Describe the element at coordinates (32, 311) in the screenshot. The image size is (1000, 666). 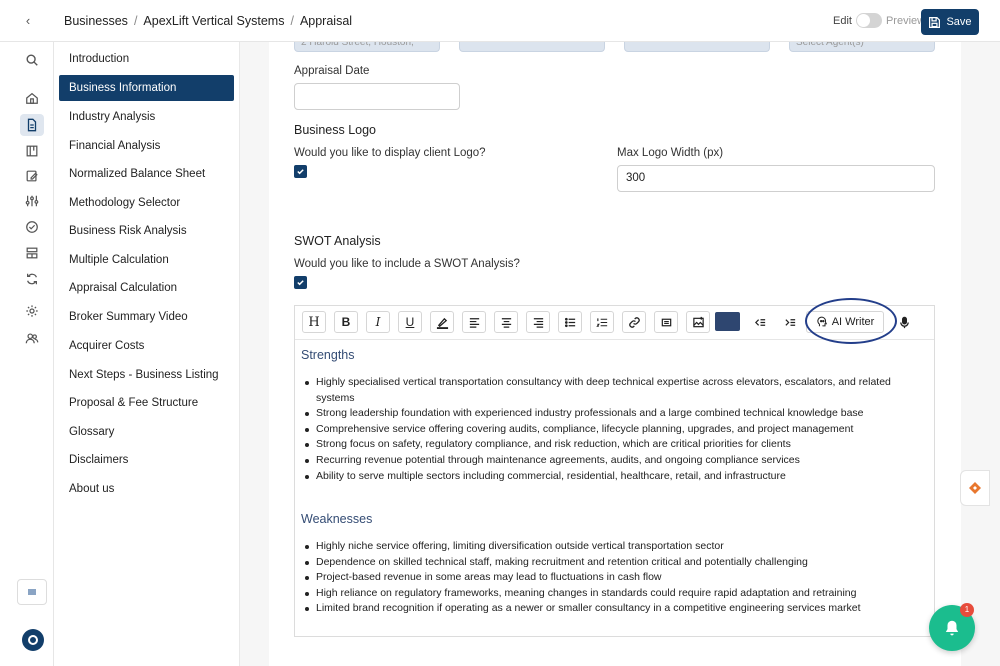
I see `settings-icon` at that location.